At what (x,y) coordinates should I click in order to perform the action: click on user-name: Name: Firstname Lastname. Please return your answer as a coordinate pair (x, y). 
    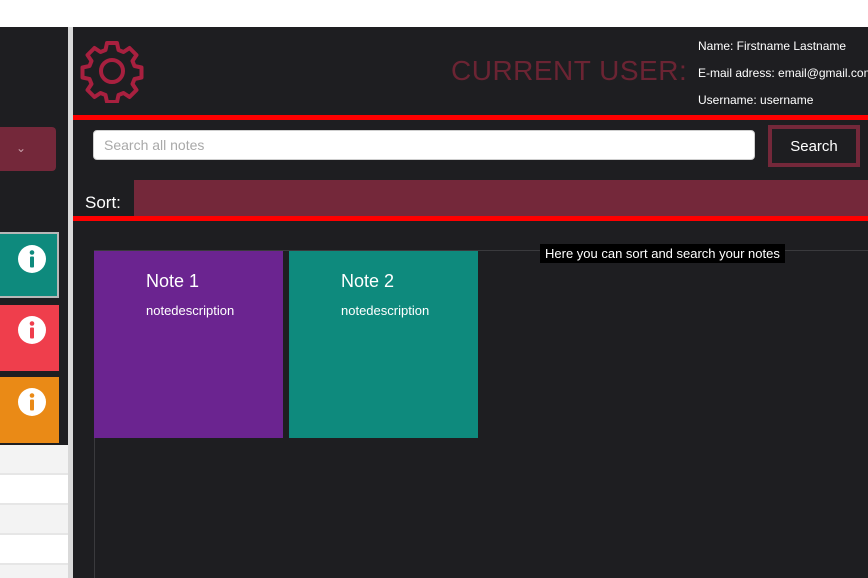
    Looking at the image, I should click on (772, 46).